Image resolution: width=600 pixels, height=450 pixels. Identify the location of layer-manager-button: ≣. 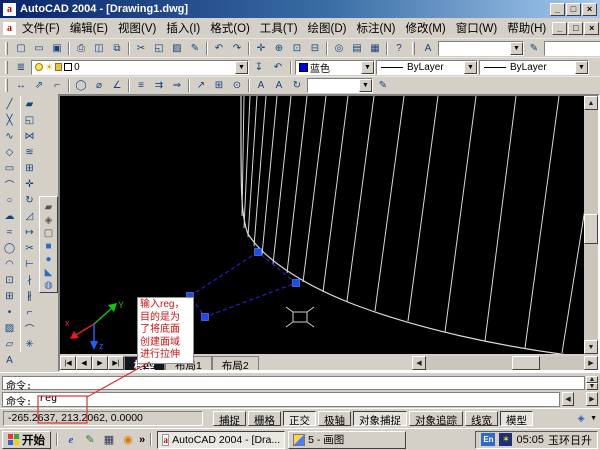
(21, 67).